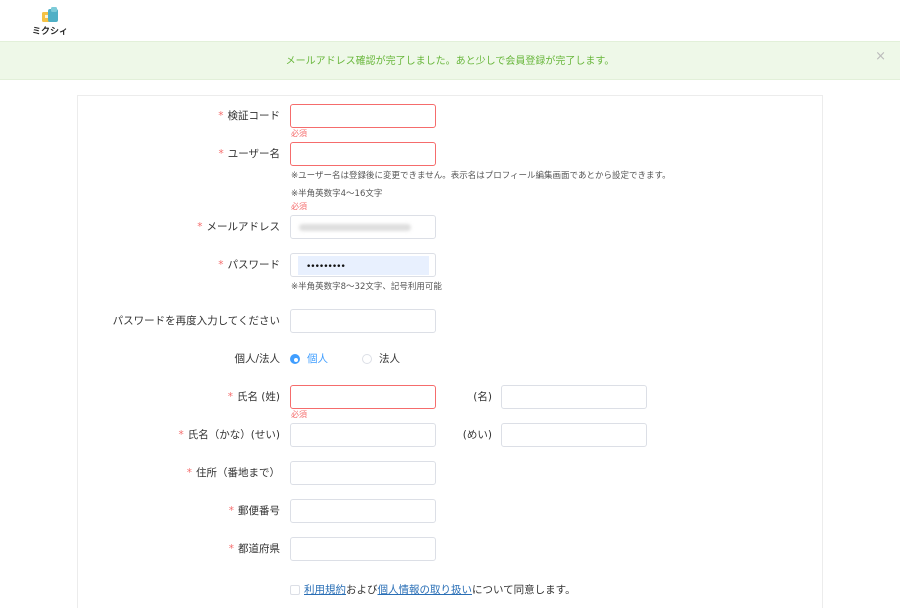 Image resolution: width=900 pixels, height=608 pixels. I want to click on family-name-kana-label: * 氏名（かな）(せい), so click(229, 435).